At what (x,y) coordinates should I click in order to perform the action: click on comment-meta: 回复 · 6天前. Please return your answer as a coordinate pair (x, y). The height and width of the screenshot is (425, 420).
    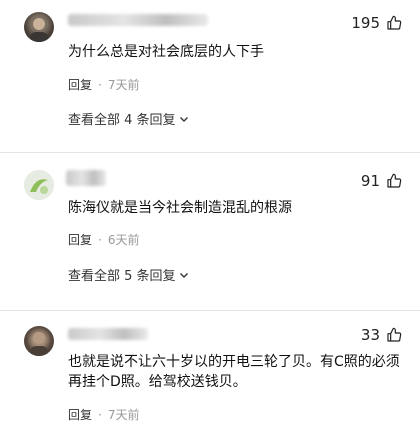
    Looking at the image, I should click on (103, 239).